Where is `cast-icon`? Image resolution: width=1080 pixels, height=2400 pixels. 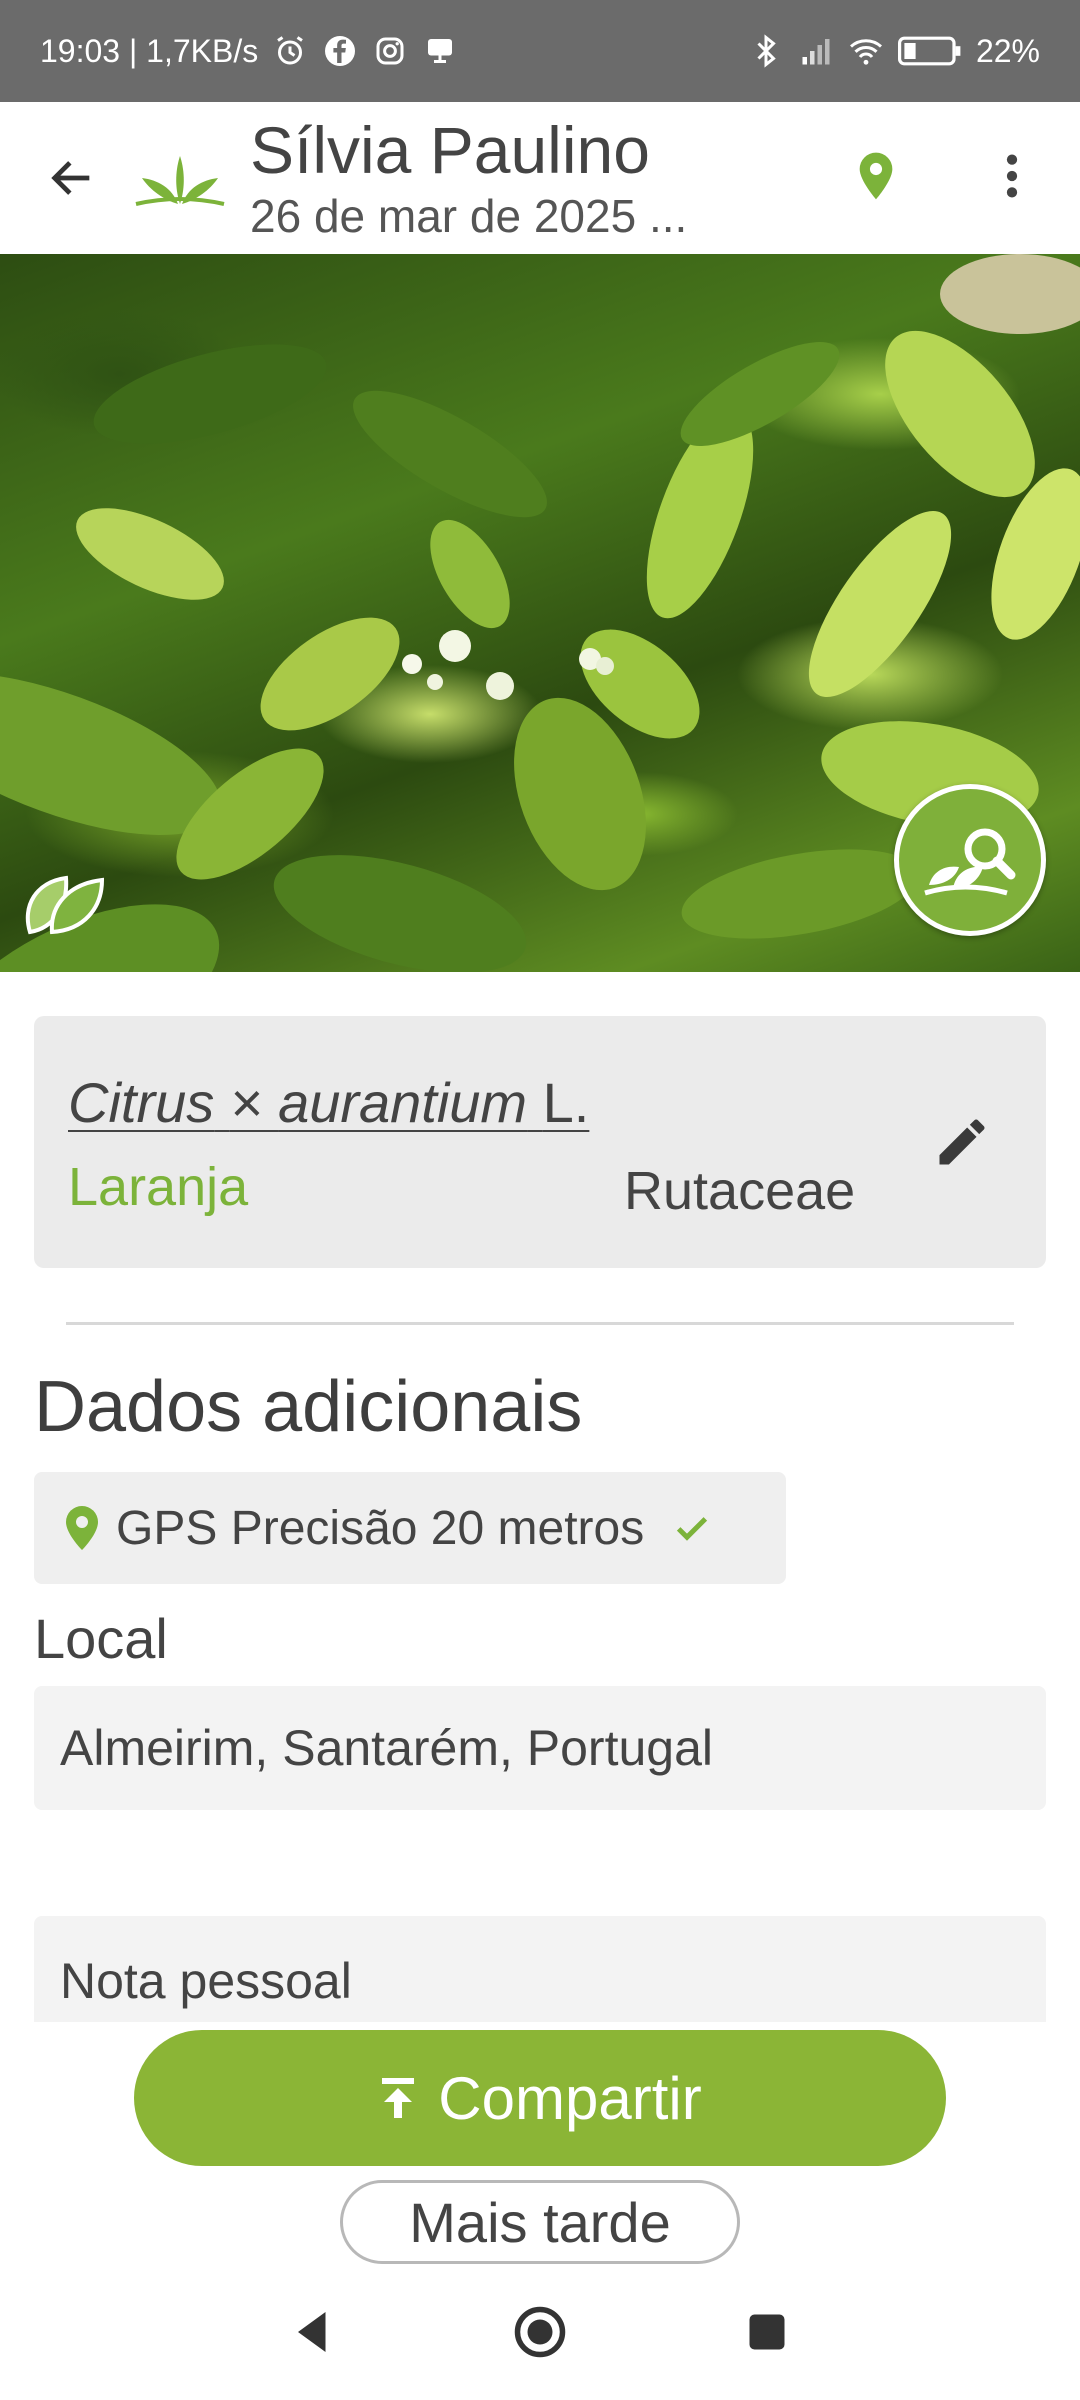 cast-icon is located at coordinates (440, 51).